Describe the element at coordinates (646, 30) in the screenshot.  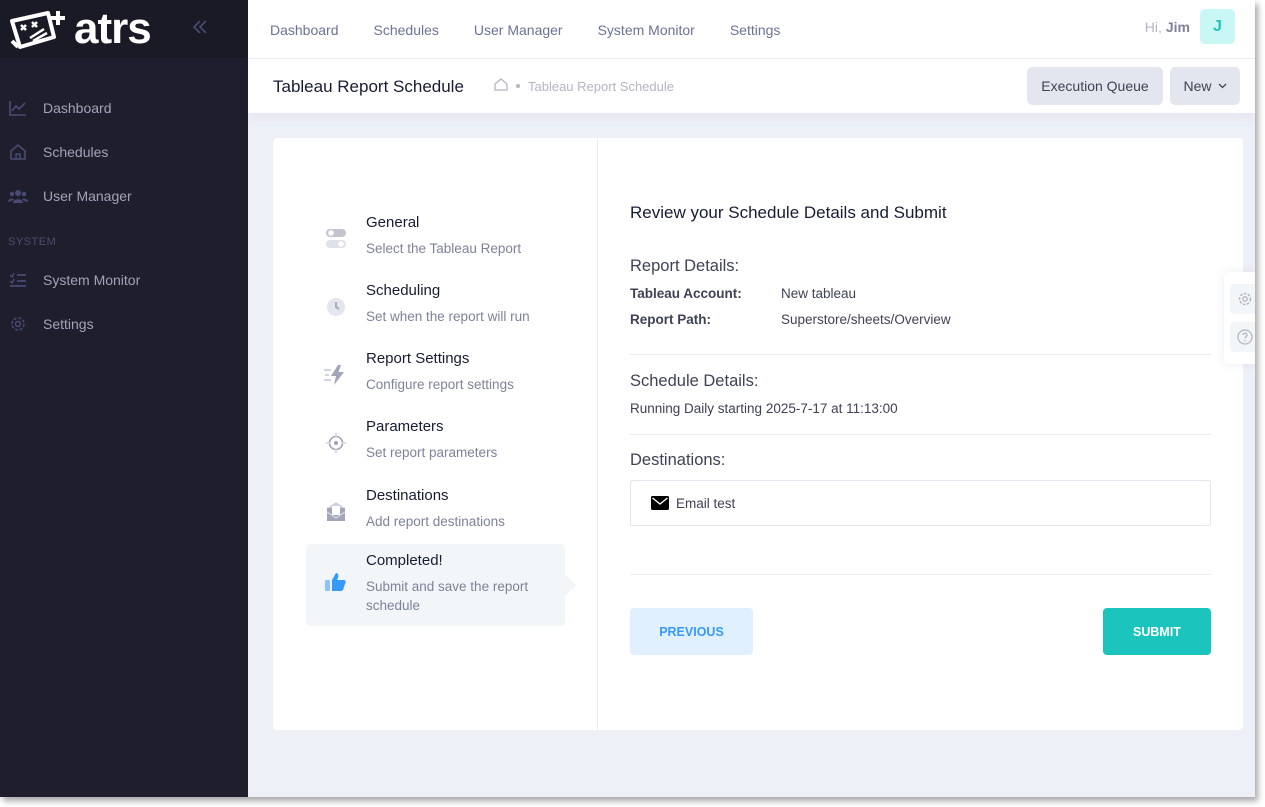
I see `topnav-system-monitor: System Monitor` at that location.